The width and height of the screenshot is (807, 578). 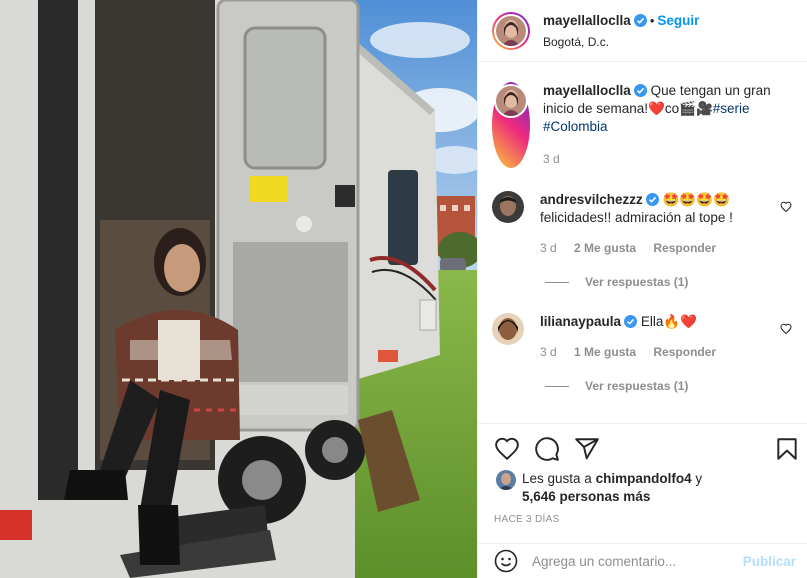 What do you see at coordinates (605, 248) in the screenshot?
I see `comment-likes: 2 Me gusta` at bounding box center [605, 248].